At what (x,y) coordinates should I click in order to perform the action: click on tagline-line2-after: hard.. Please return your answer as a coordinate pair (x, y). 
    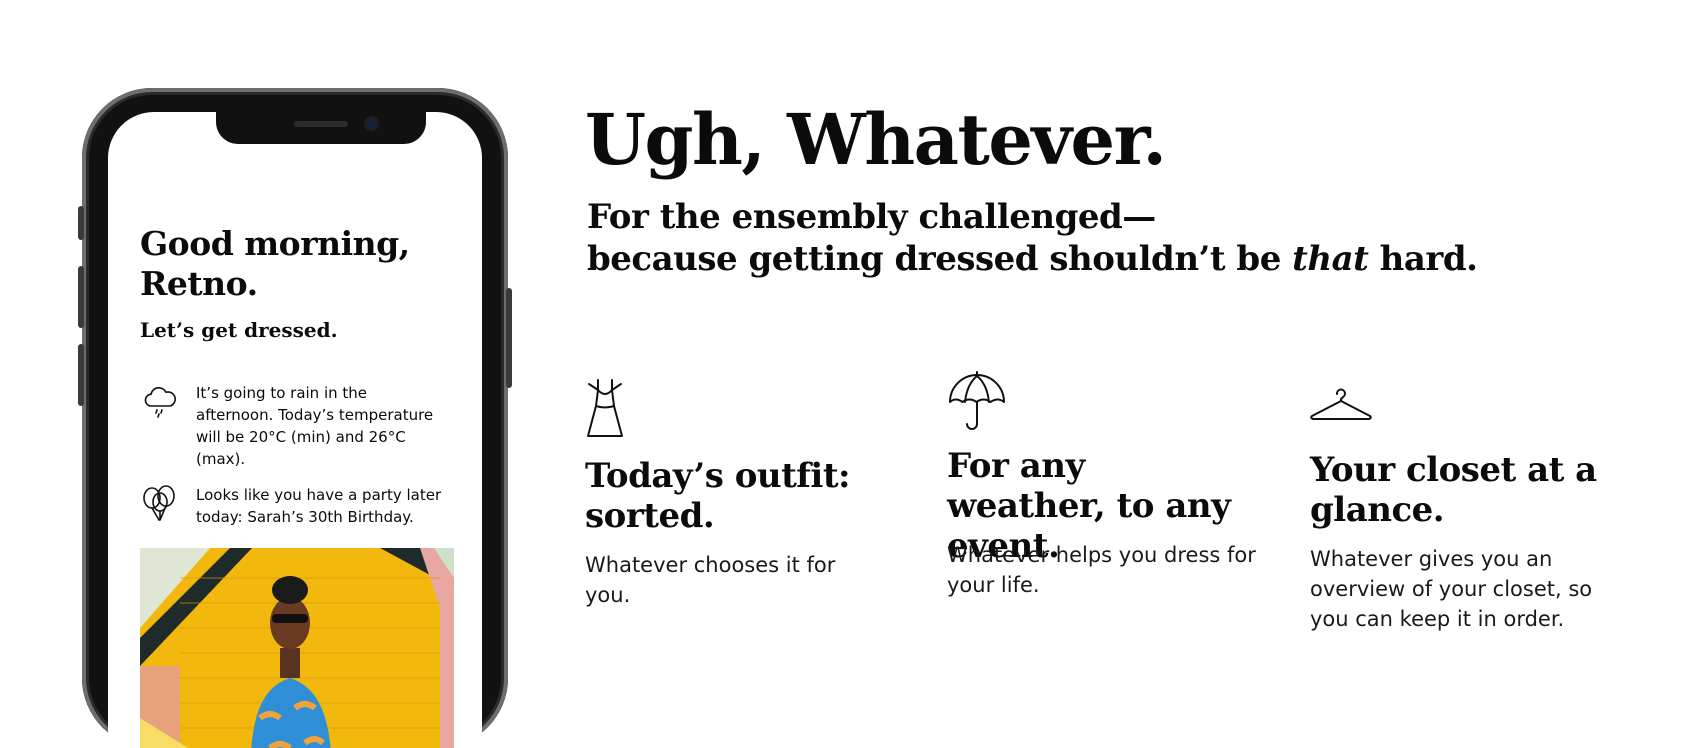
    Looking at the image, I should click on (1423, 259).